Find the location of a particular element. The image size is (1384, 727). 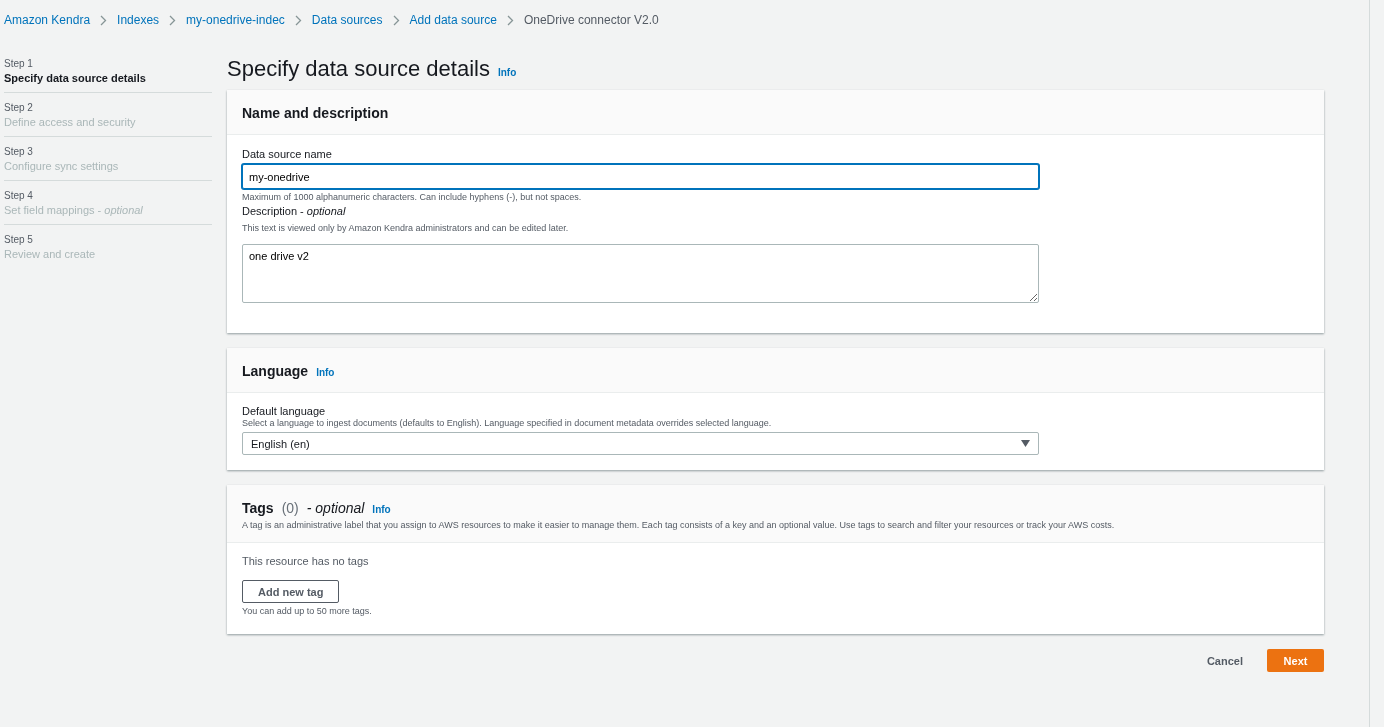

next-button: Next is located at coordinates (1295, 660).